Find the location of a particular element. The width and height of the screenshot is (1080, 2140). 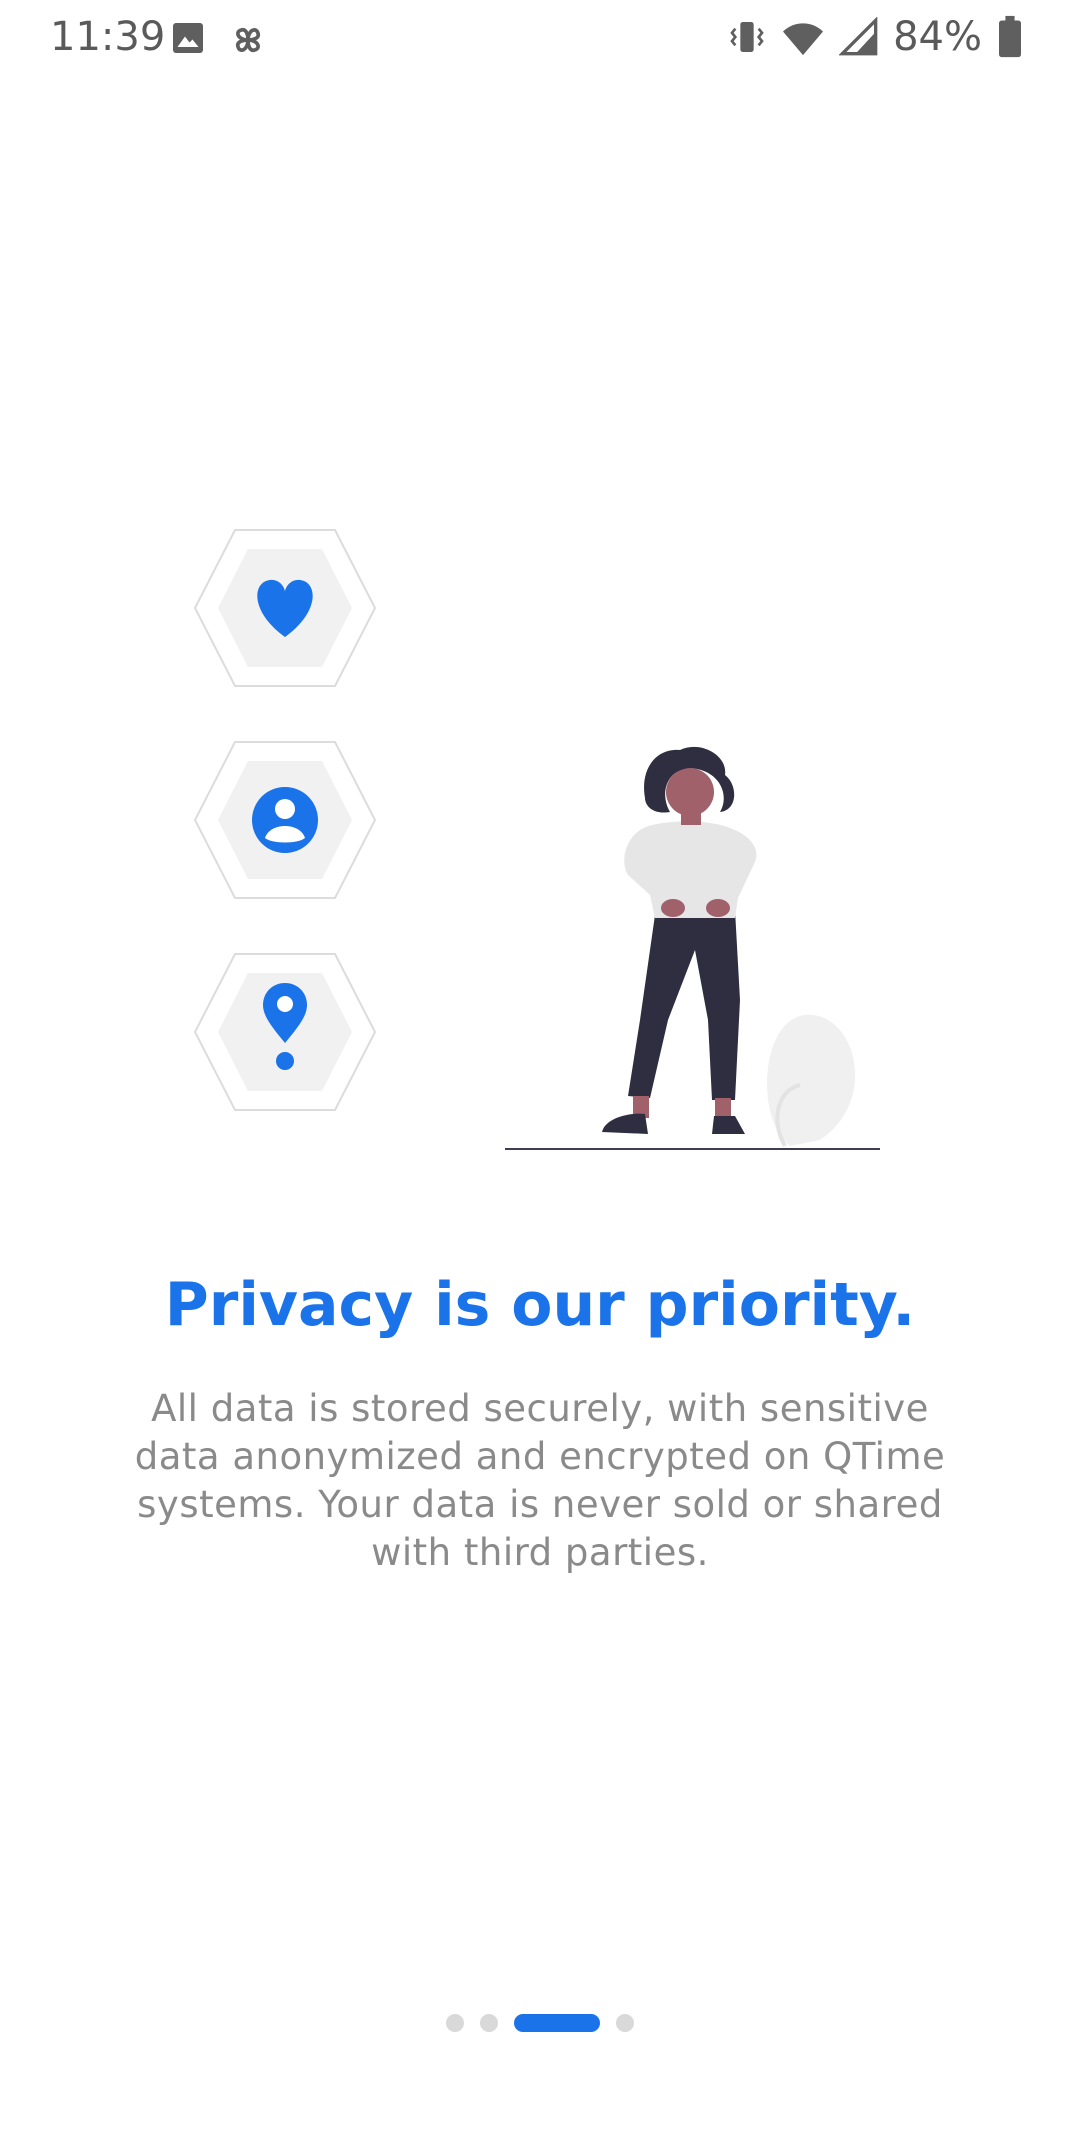

page-indicator is located at coordinates (540, 2023).